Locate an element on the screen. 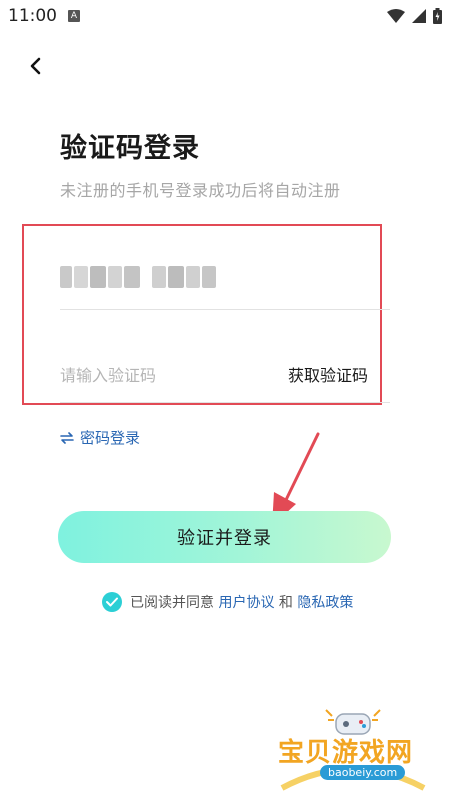 This screenshot has width=450, height=800. password-login-link: 密码登录 is located at coordinates (100, 437).